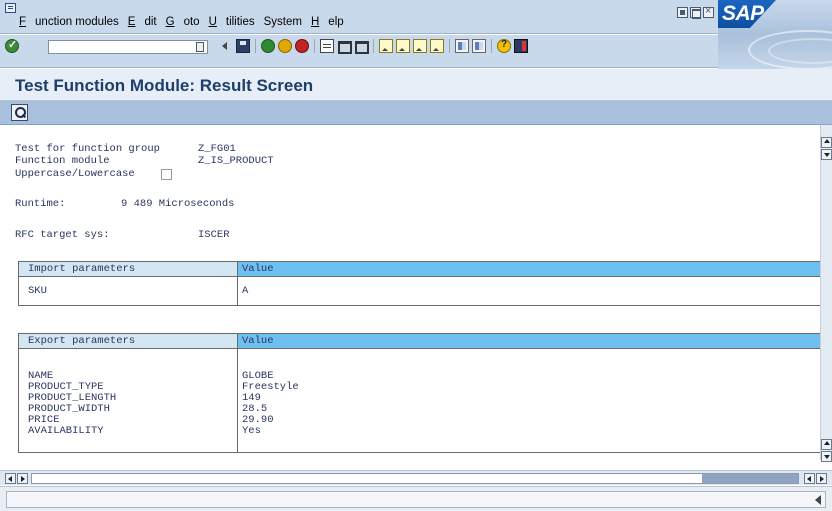 Image resolution: width=832 pixels, height=511 pixels. Describe the element at coordinates (315, 22) in the screenshot. I see `menu-help-key: H` at that location.